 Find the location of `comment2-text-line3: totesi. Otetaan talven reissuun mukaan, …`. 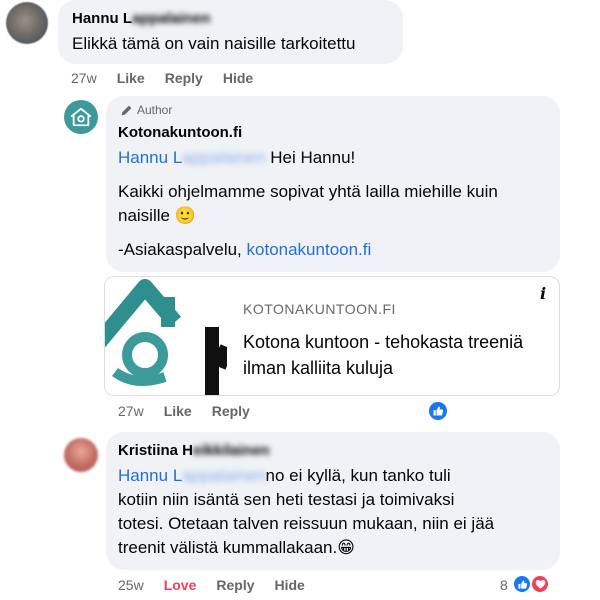

comment2-text-line3: totesi. Otetaan talven reissuun mukaan, … is located at coordinates (306, 523).